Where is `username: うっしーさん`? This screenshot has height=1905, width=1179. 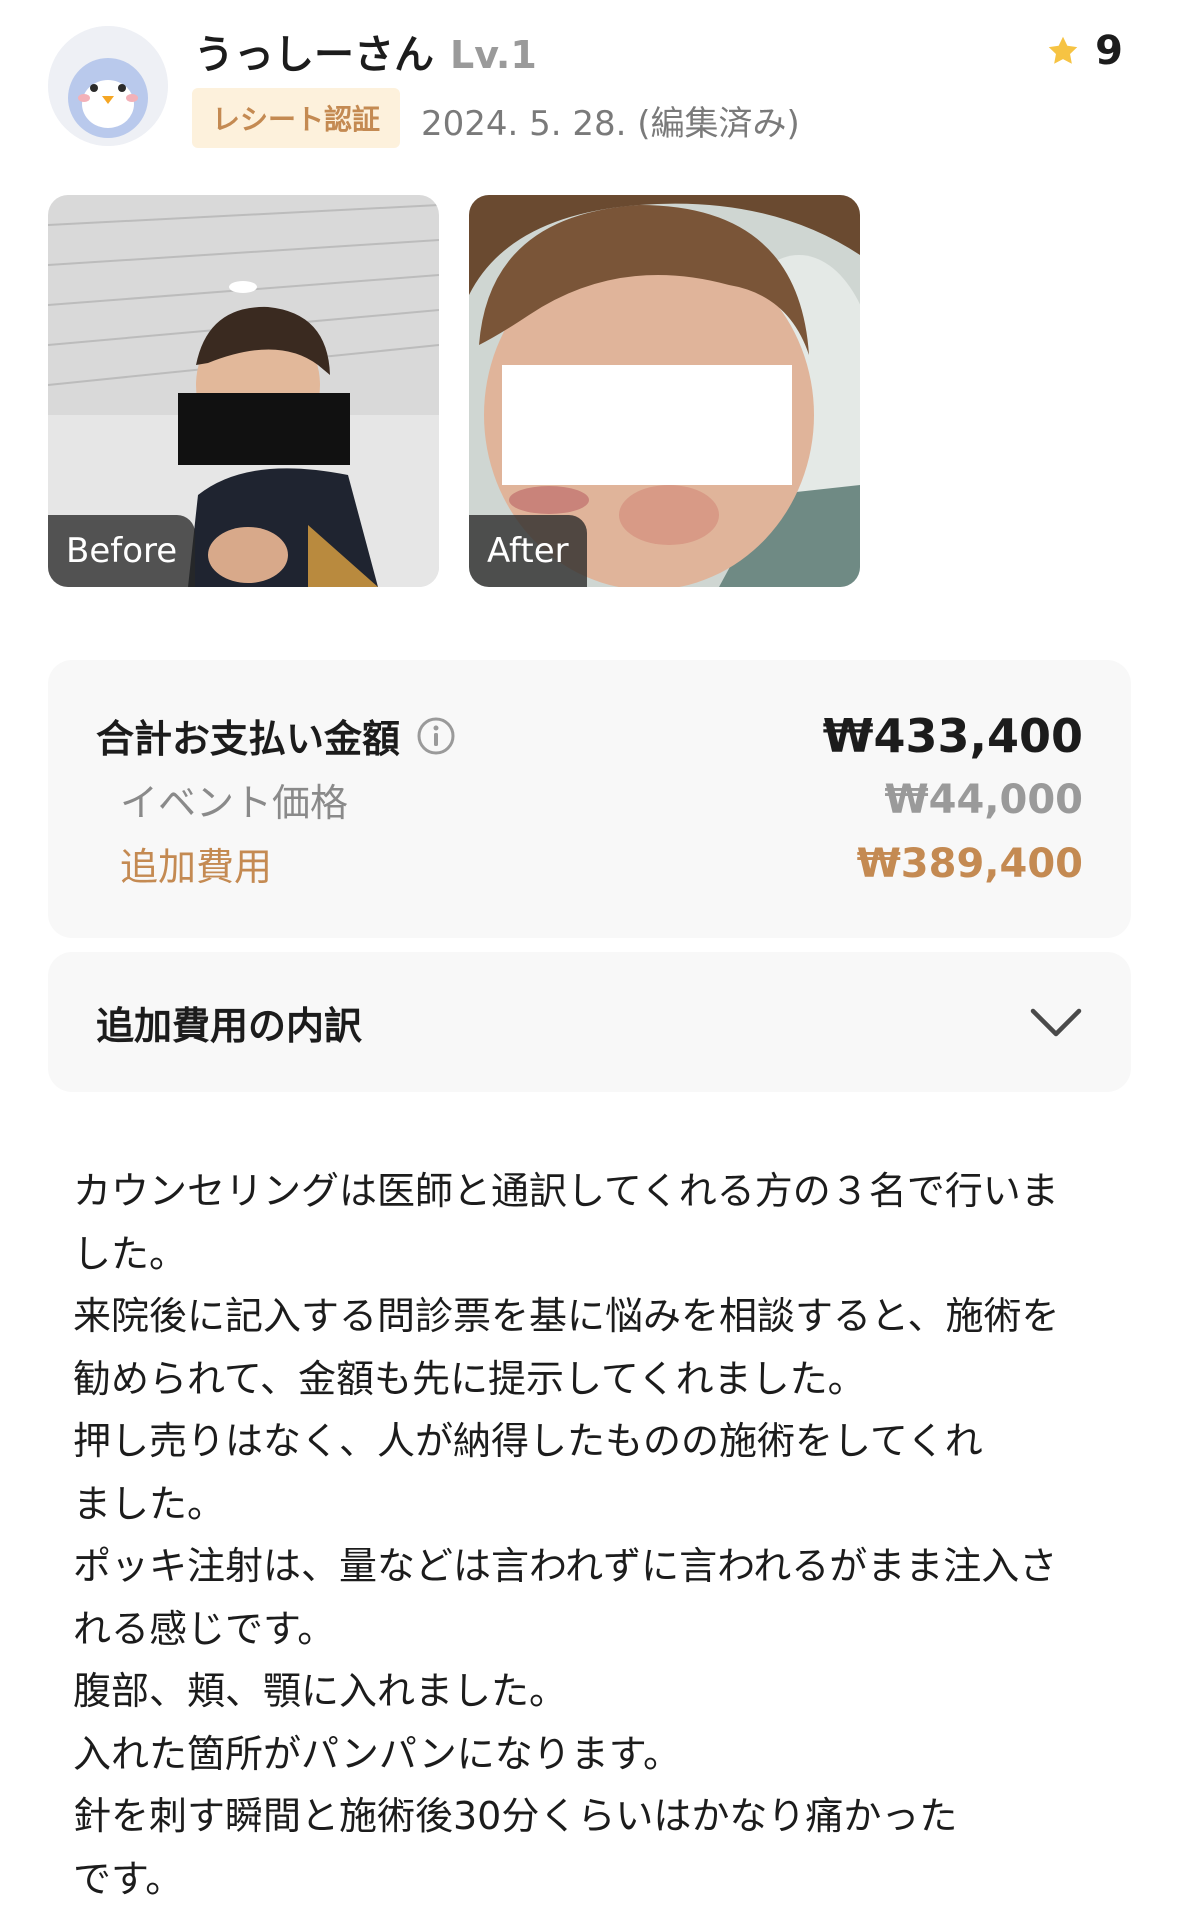
username: うっしーさん is located at coordinates (314, 51).